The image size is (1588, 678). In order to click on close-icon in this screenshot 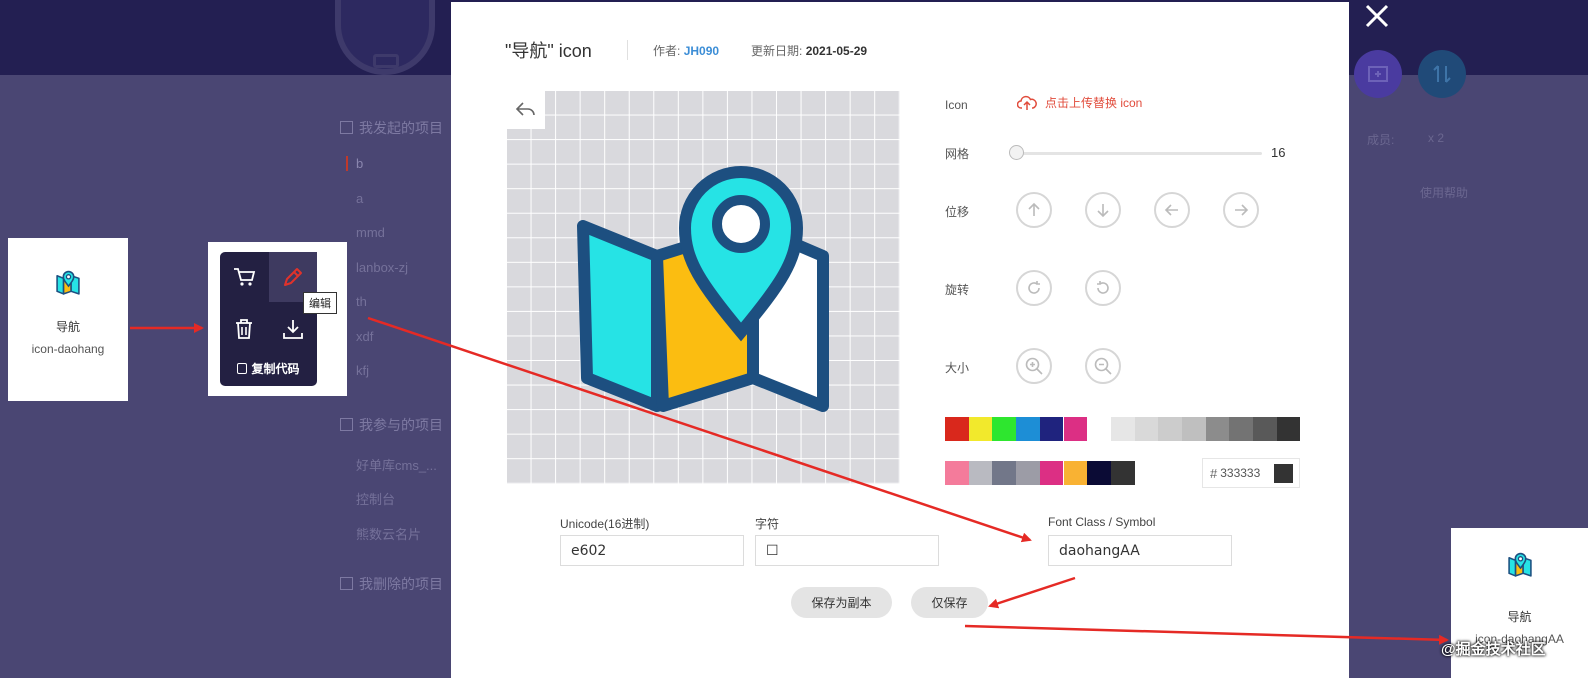, I will do `click(1377, 16)`.